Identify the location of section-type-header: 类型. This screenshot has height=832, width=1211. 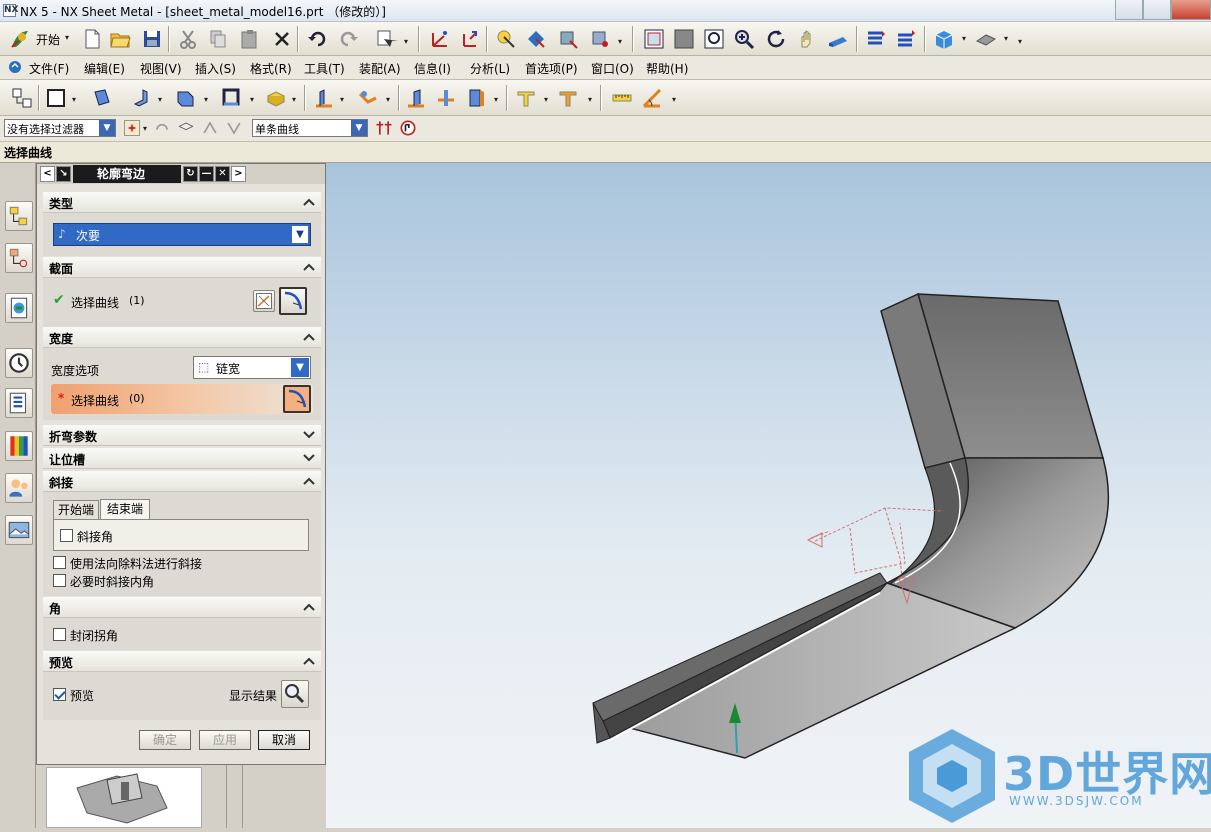
(182, 202).